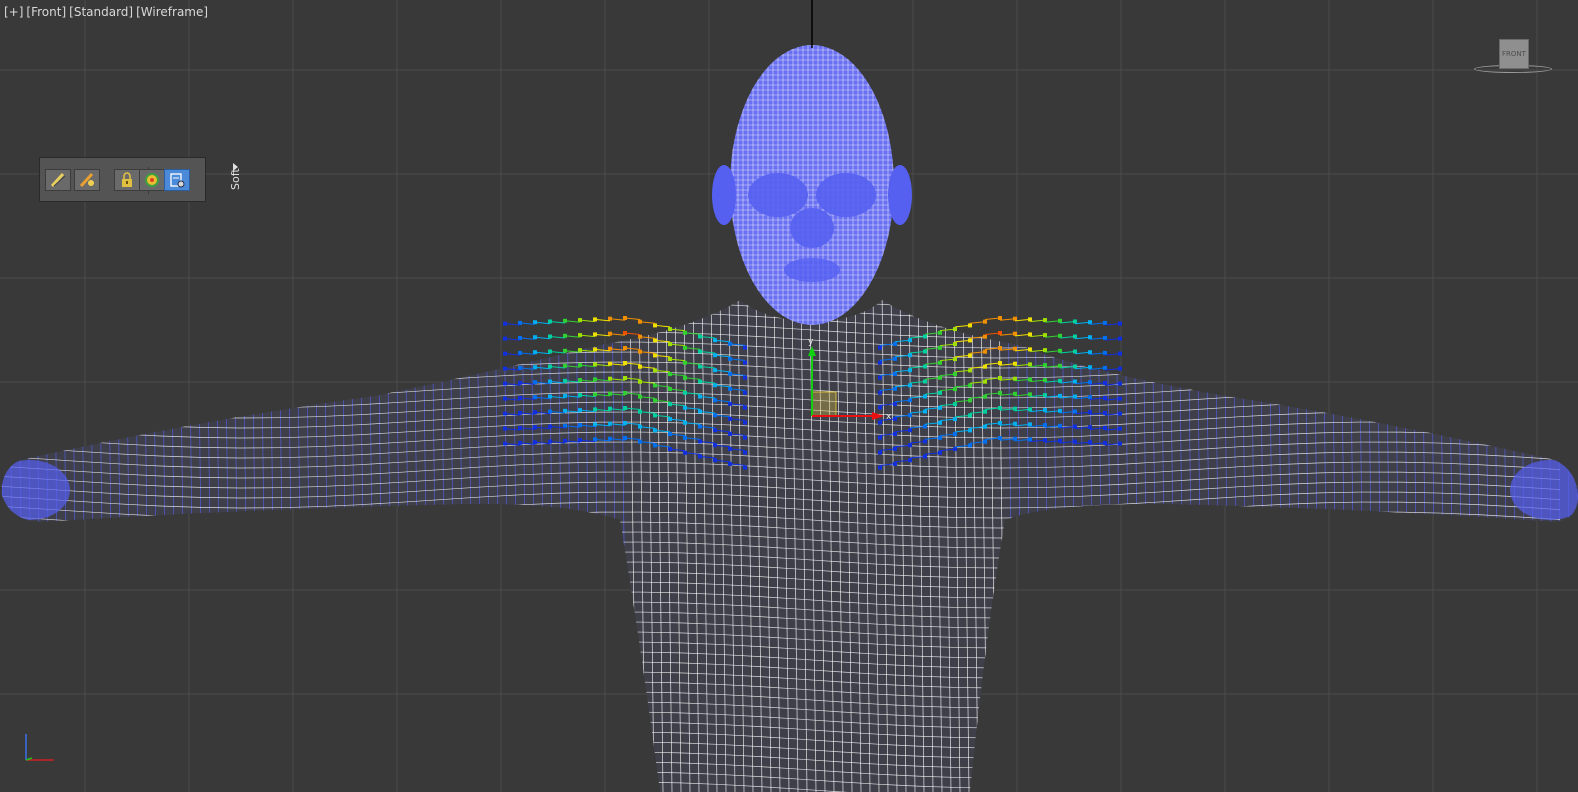 This screenshot has width=1578, height=792. I want to click on paint-brush-icon, so click(58, 180).